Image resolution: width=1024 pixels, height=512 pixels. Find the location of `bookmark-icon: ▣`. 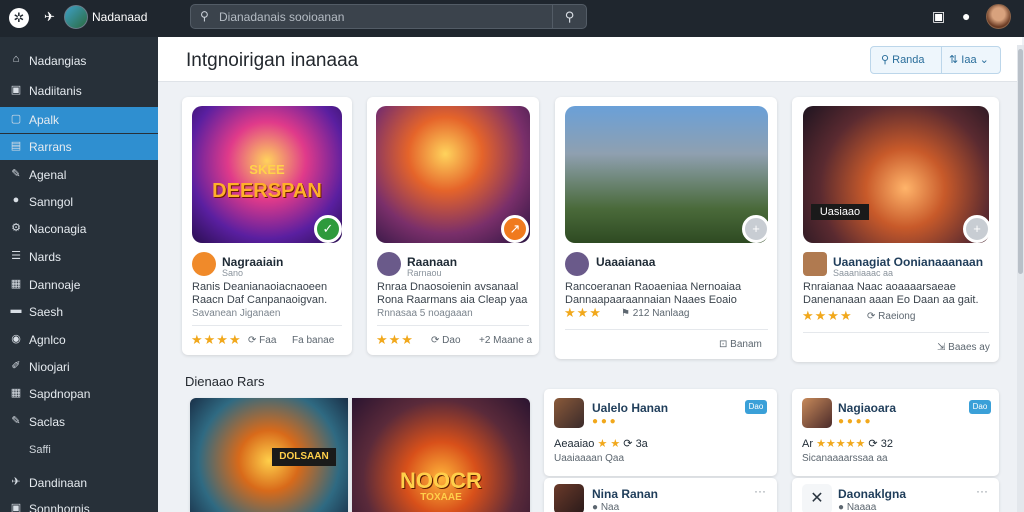

bookmark-icon: ▣ is located at coordinates (938, 16).